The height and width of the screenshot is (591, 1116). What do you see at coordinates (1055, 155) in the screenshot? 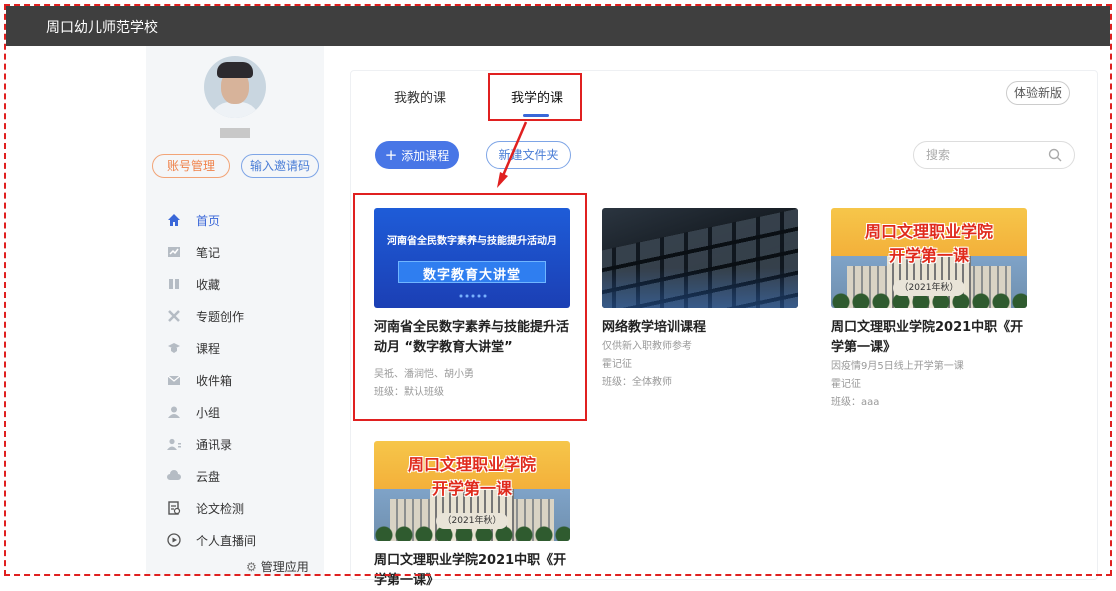
I see `search-icon` at bounding box center [1055, 155].